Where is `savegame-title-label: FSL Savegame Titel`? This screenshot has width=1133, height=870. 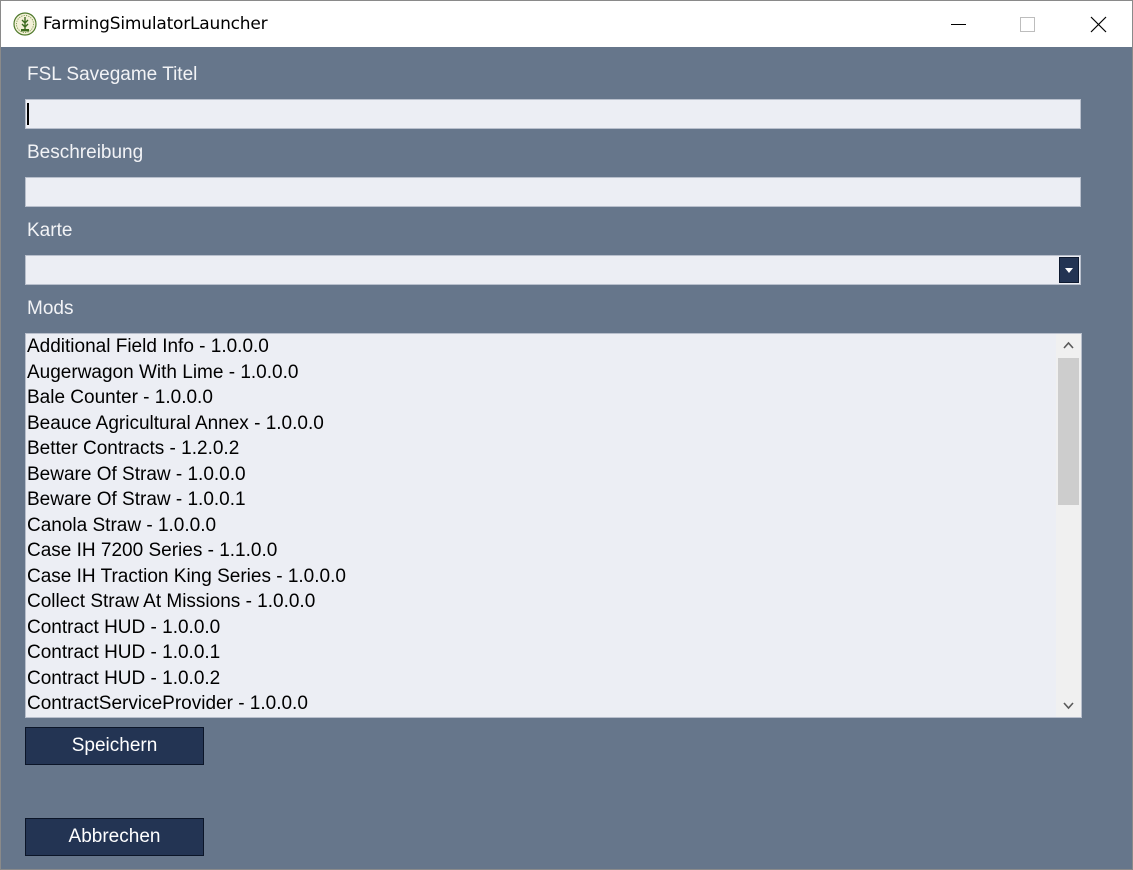
savegame-title-label: FSL Savegame Titel is located at coordinates (112, 74).